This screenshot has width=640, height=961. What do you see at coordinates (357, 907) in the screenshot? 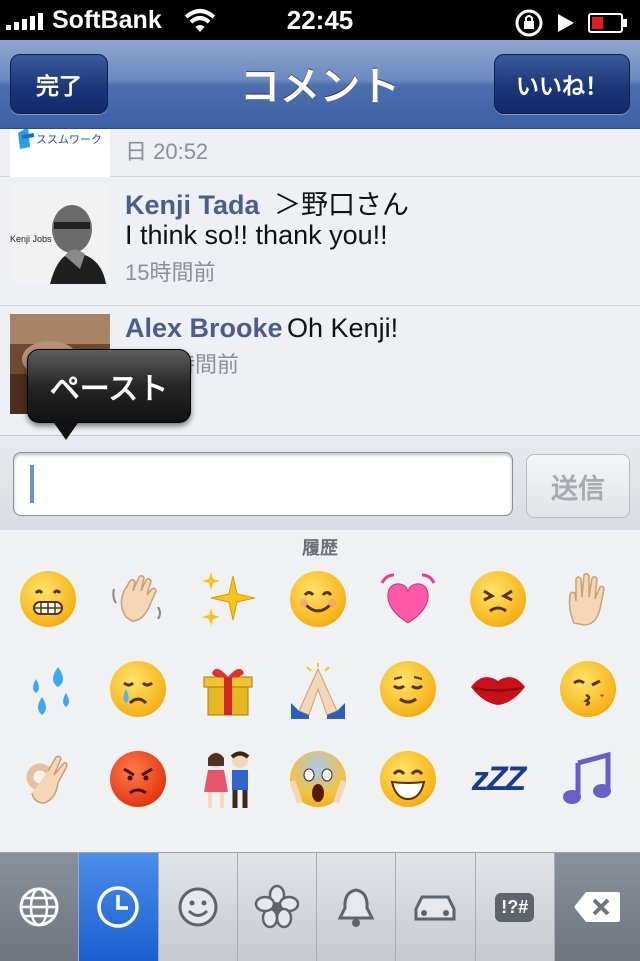
I see `bell-icon` at bounding box center [357, 907].